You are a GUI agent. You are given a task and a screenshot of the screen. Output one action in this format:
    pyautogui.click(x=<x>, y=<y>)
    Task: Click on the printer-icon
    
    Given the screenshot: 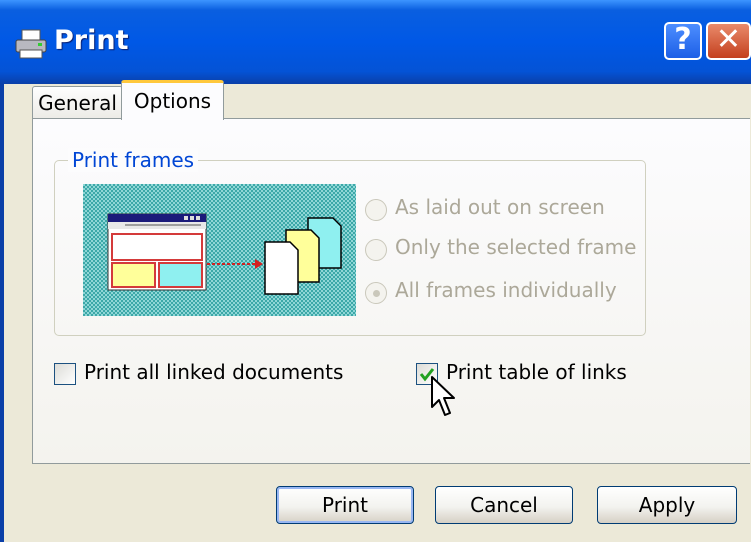 What is the action you would take?
    pyautogui.click(x=31, y=44)
    